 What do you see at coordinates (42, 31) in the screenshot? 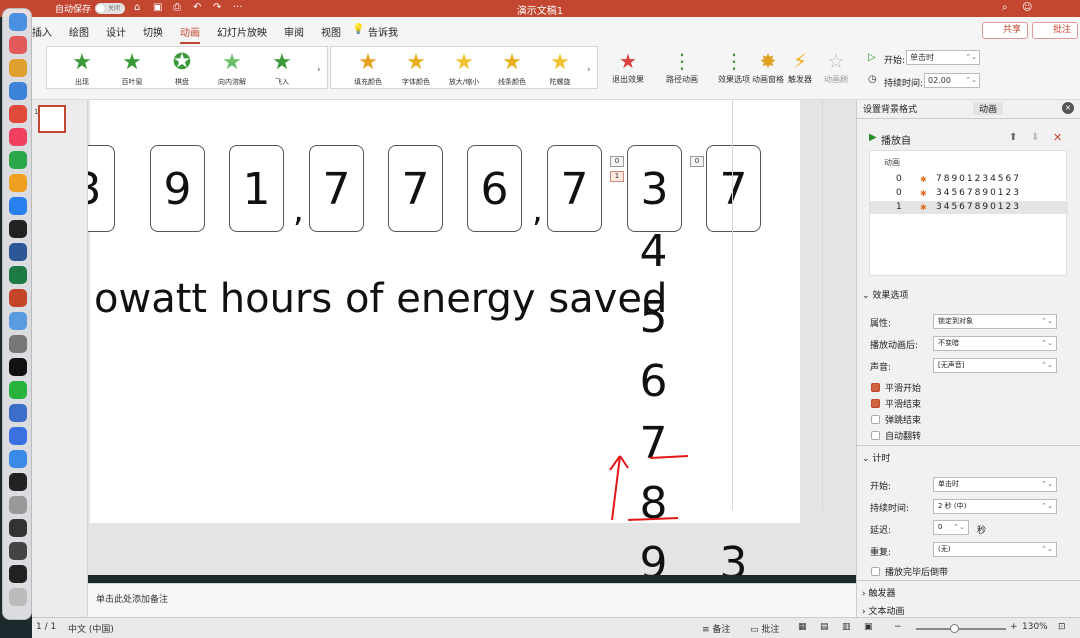
I see `tab-insert: 插入` at bounding box center [42, 31].